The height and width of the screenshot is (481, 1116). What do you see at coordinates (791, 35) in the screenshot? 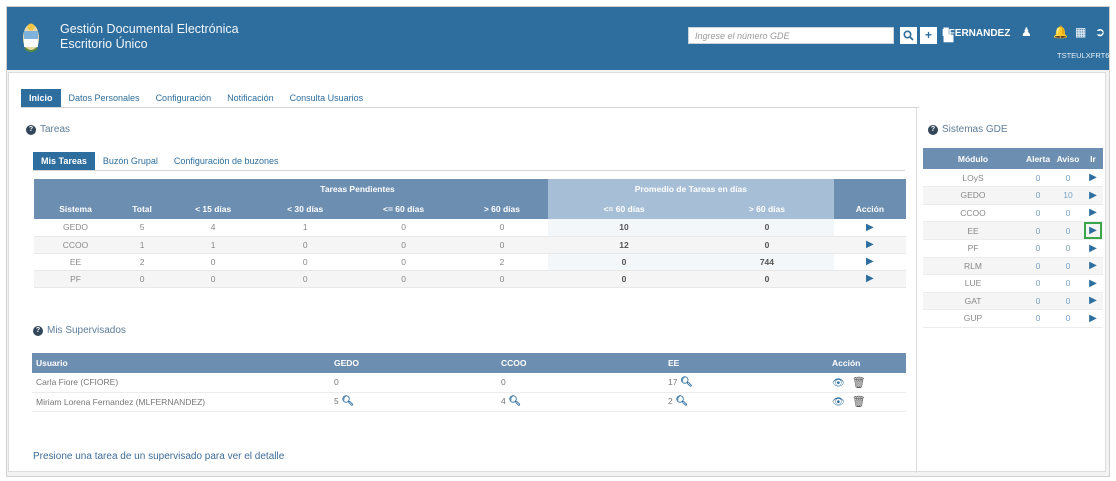
I see `gde-number-search-input: Ingrese el número GDE` at bounding box center [791, 35].